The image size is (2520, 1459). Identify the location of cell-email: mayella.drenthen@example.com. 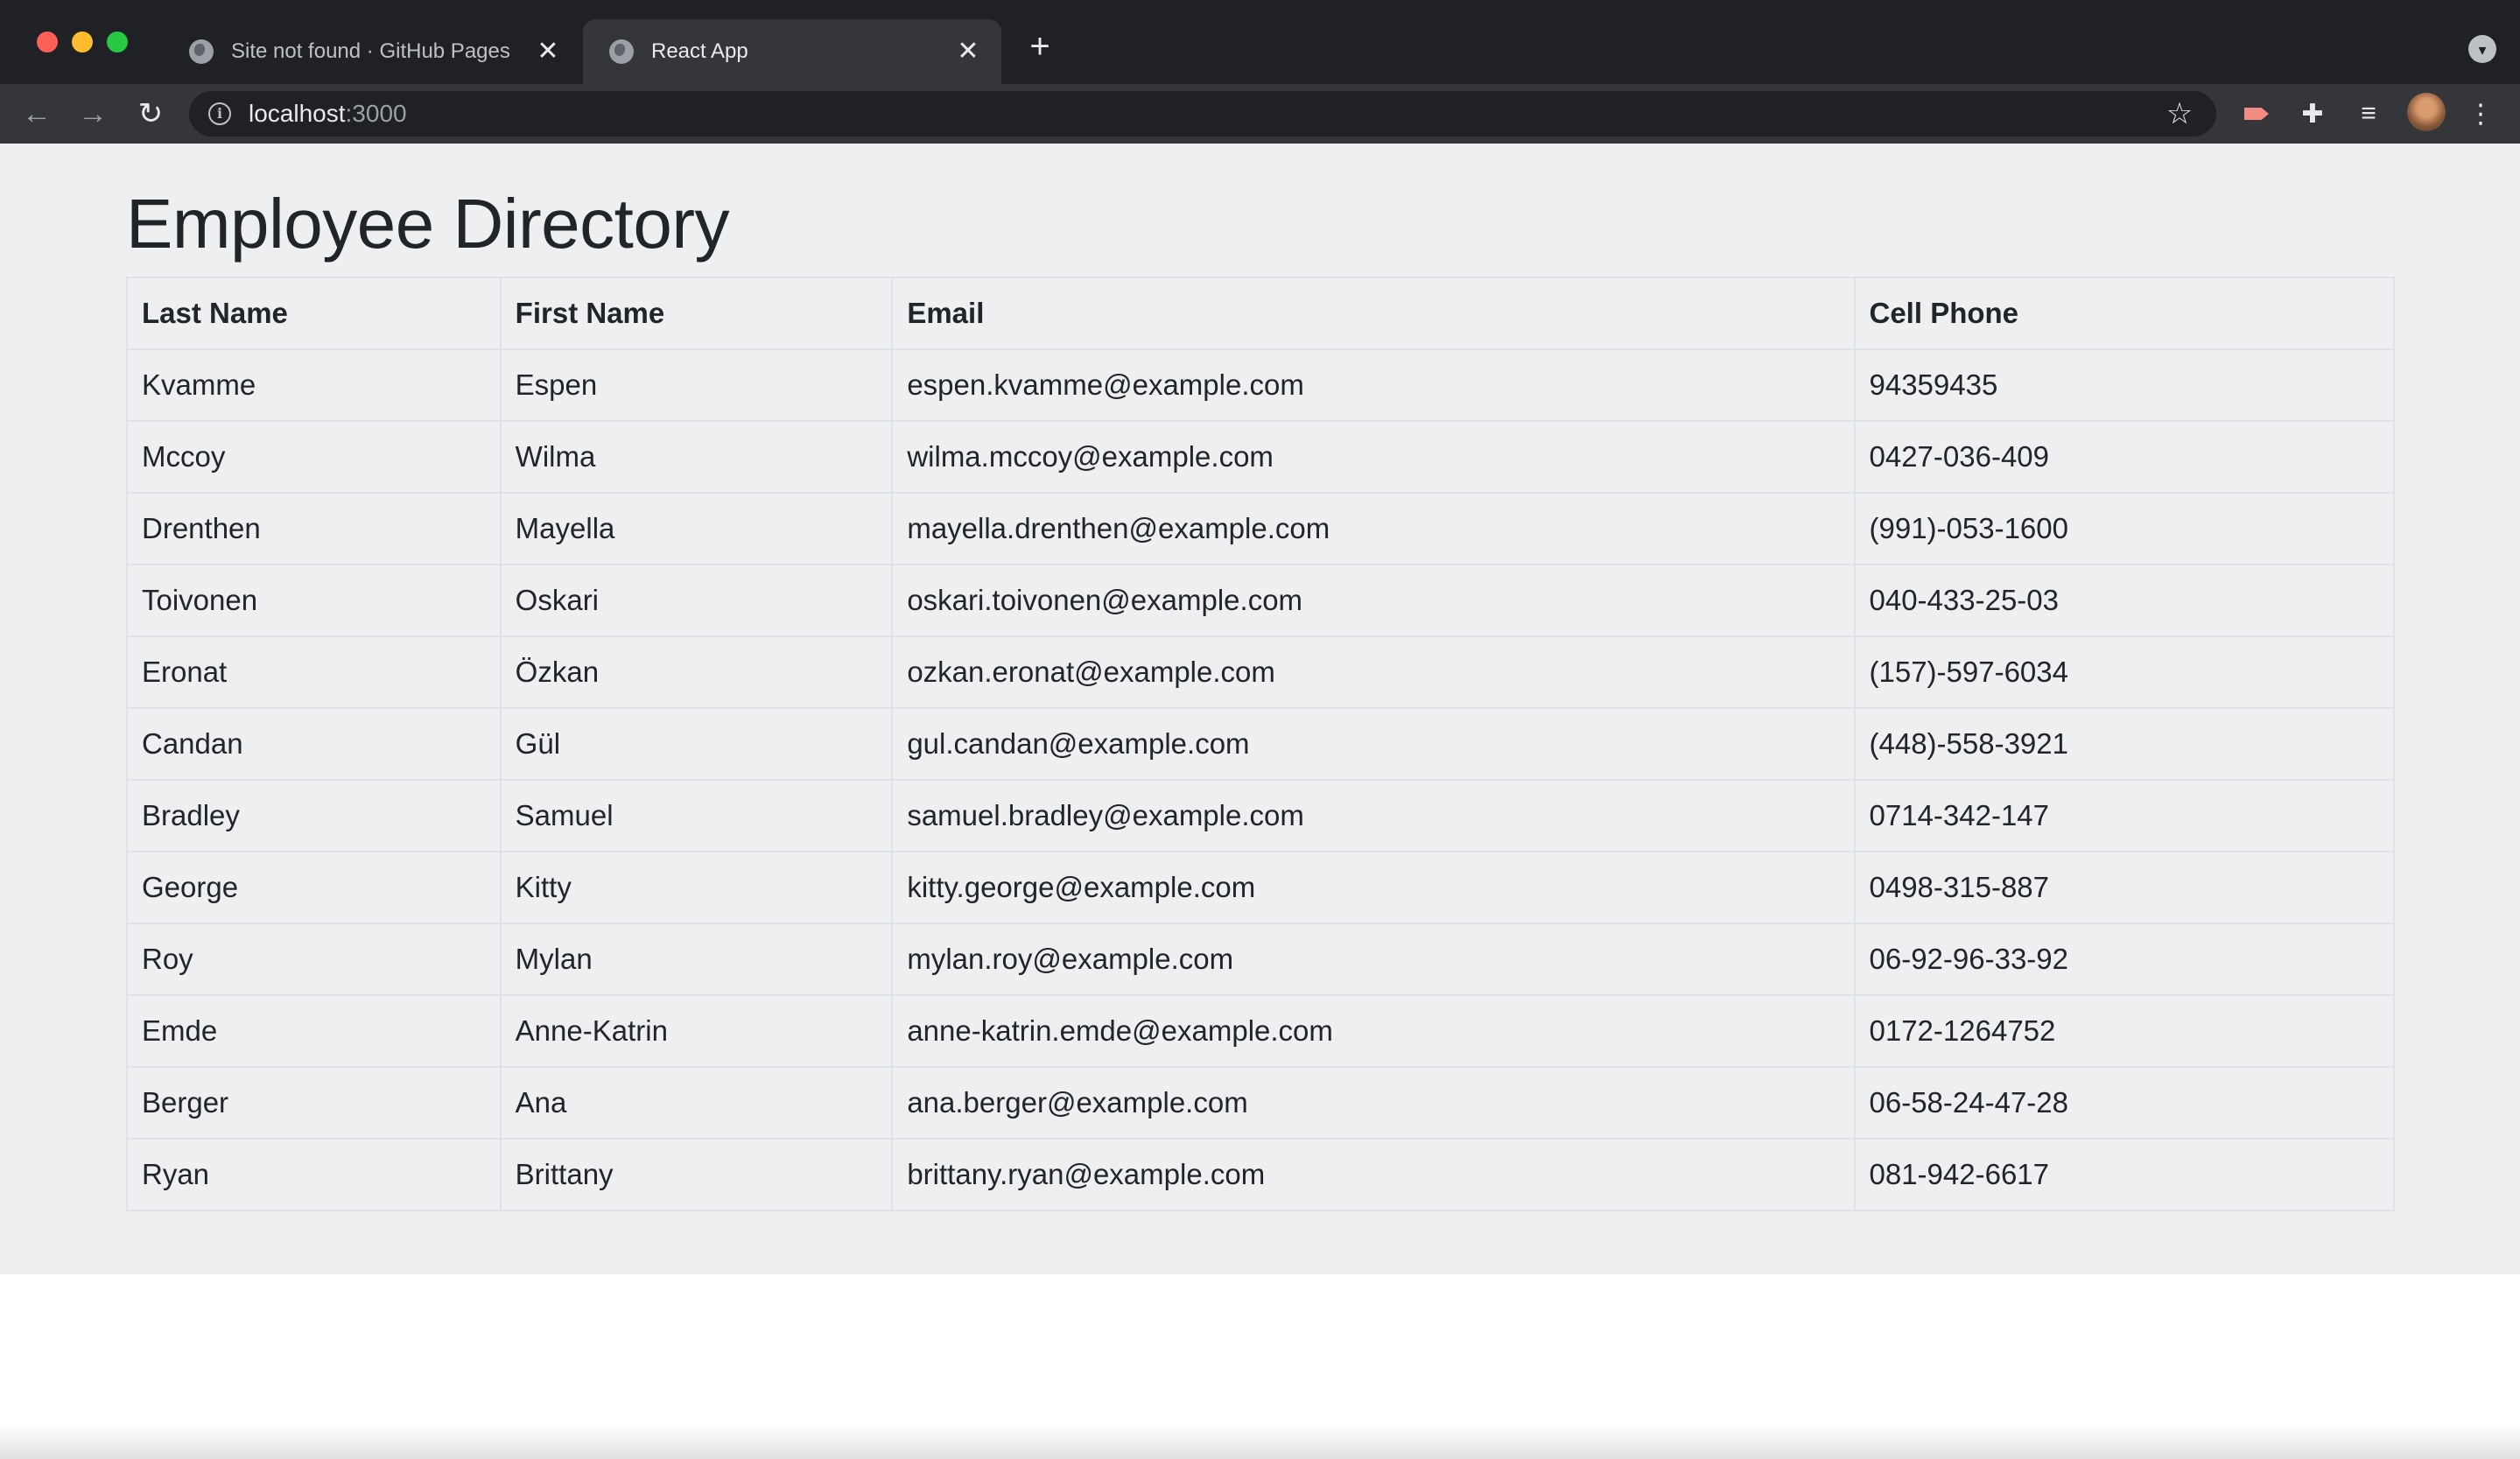
(1373, 528).